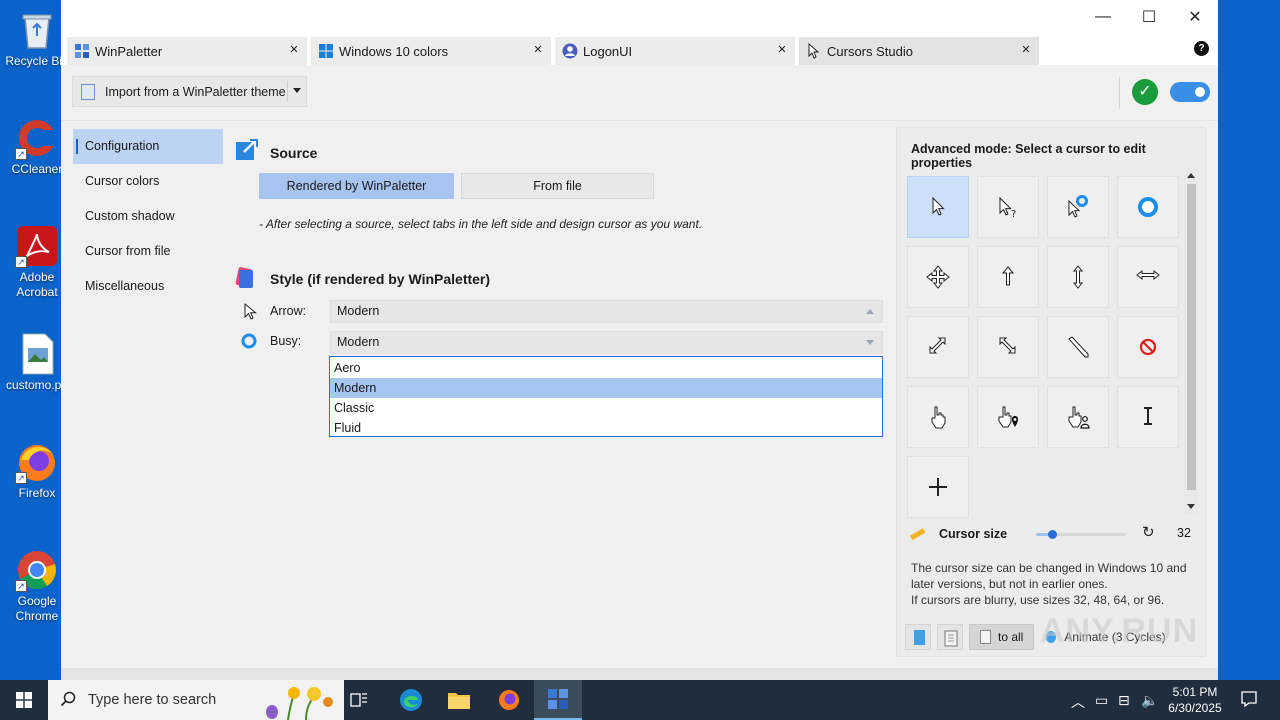  Describe the element at coordinates (380, 279) in the screenshot. I see `style-title: Style (if rendered by WinPaletter)` at that location.